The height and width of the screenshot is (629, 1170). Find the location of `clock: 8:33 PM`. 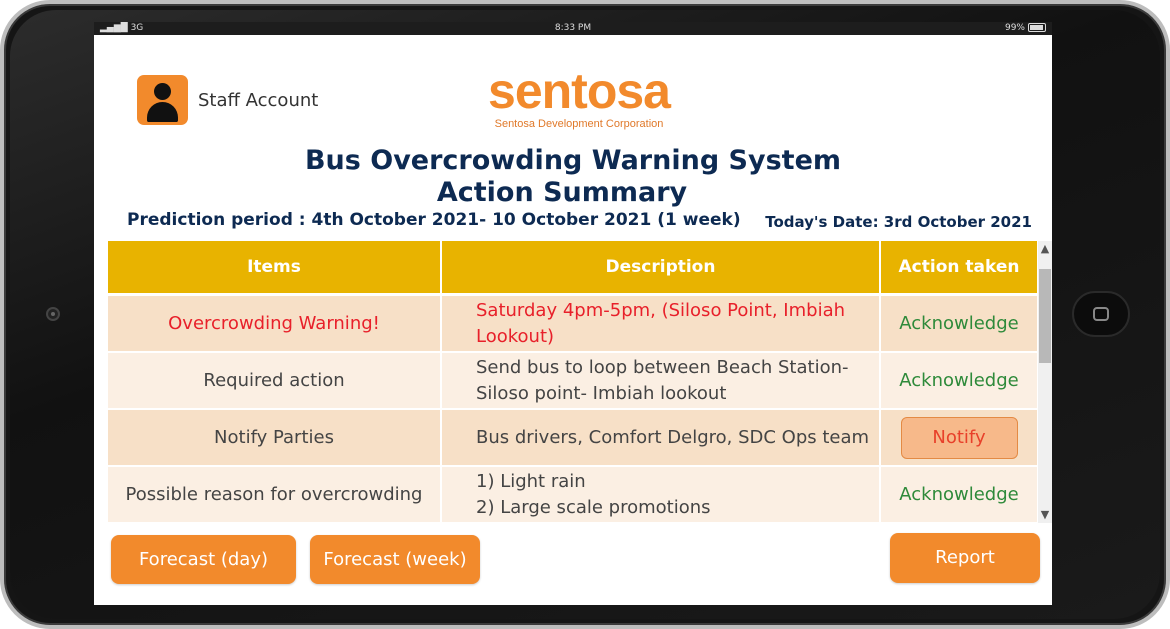

clock: 8:33 PM is located at coordinates (573, 28).